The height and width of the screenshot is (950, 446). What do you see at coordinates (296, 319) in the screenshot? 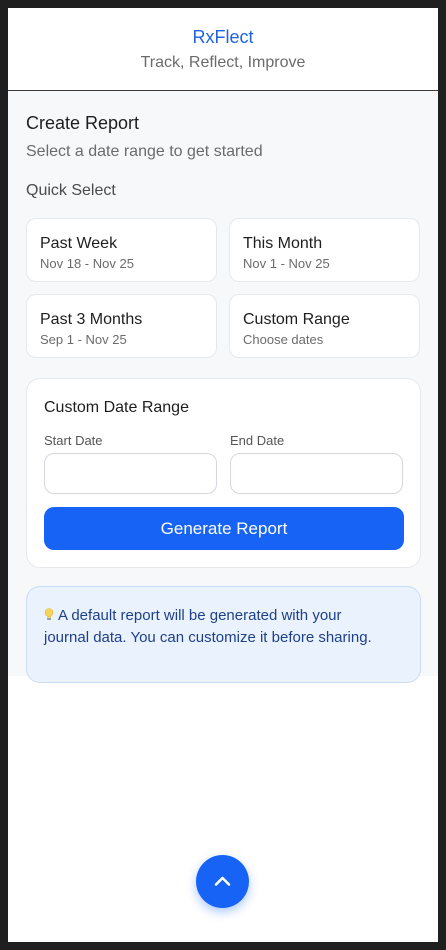
I see `quick-option-label: Custom Range` at bounding box center [296, 319].